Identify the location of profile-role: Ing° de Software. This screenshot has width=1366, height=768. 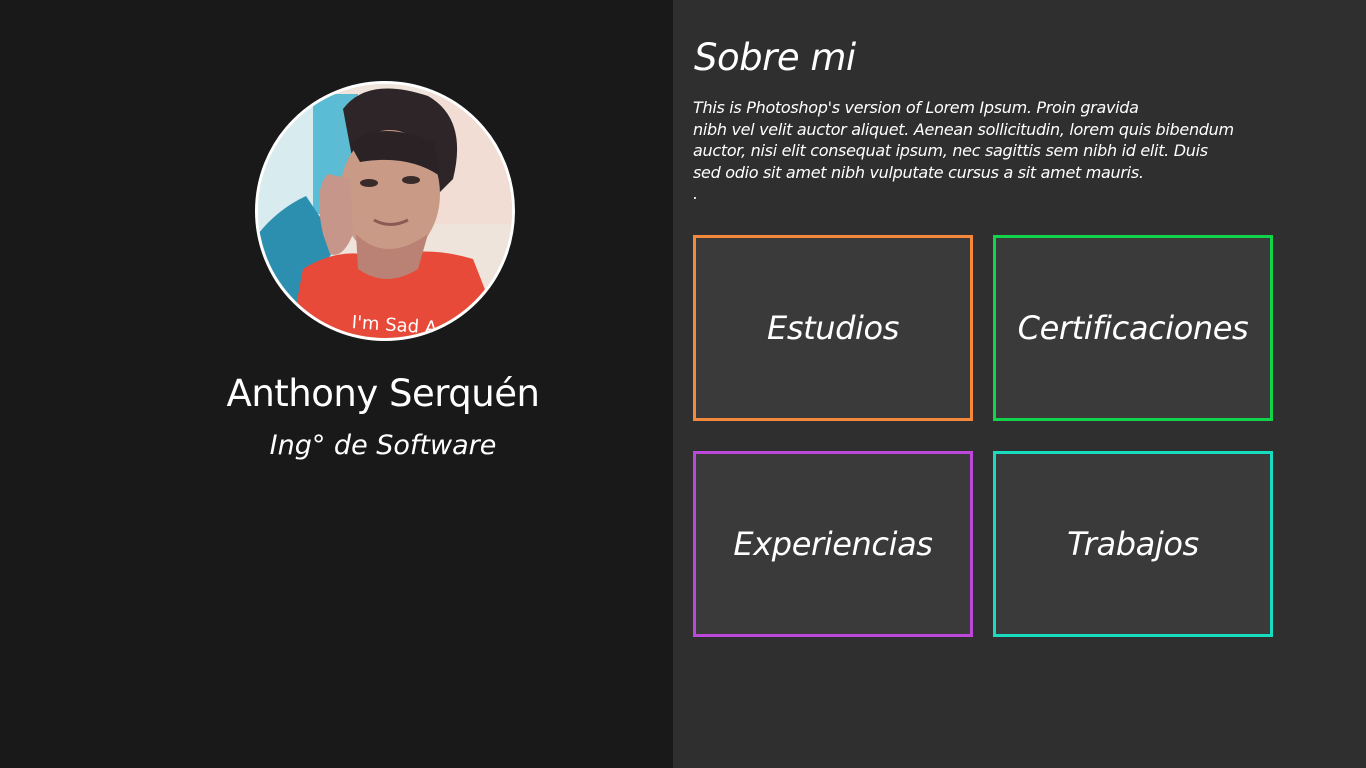
(383, 445).